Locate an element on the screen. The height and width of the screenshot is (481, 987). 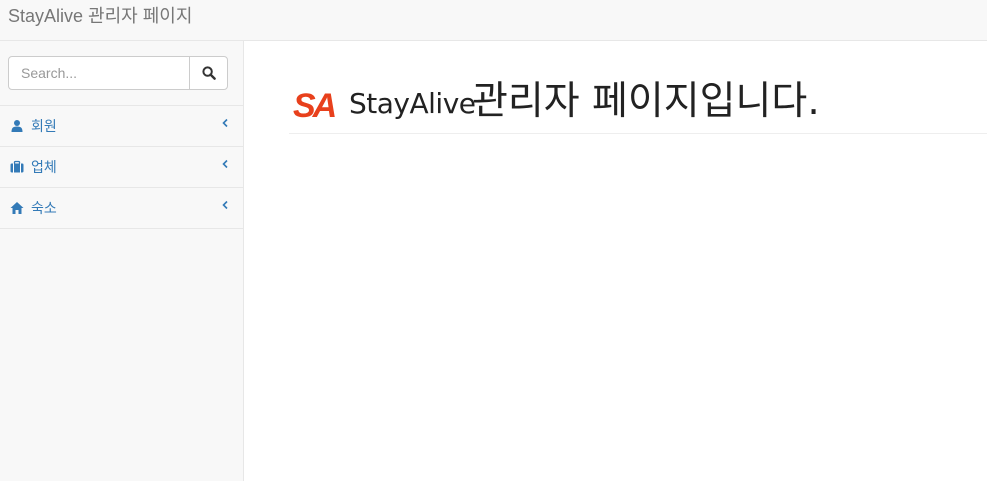
search-button is located at coordinates (208, 73).